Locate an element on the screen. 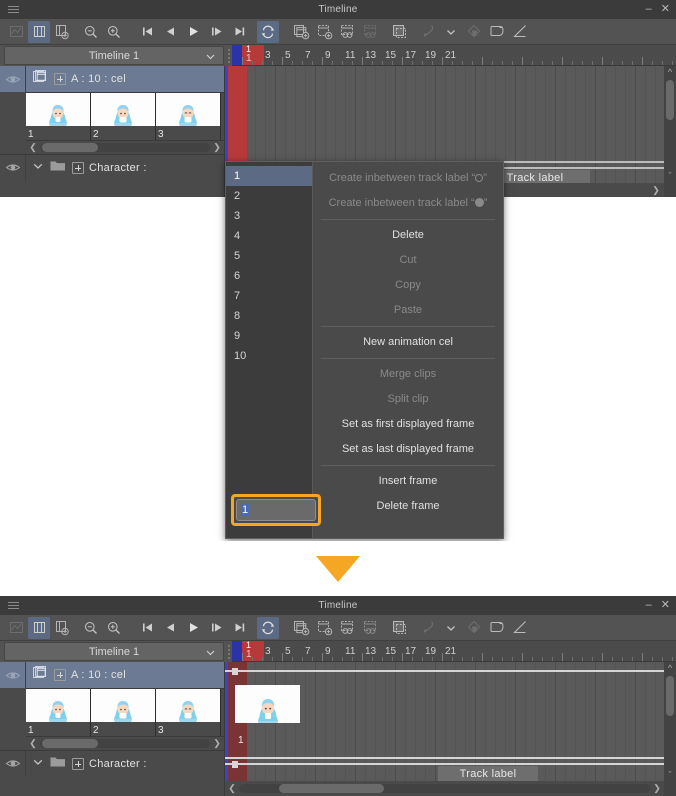 The height and width of the screenshot is (796, 676). frame-number-item: 5 is located at coordinates (269, 256).